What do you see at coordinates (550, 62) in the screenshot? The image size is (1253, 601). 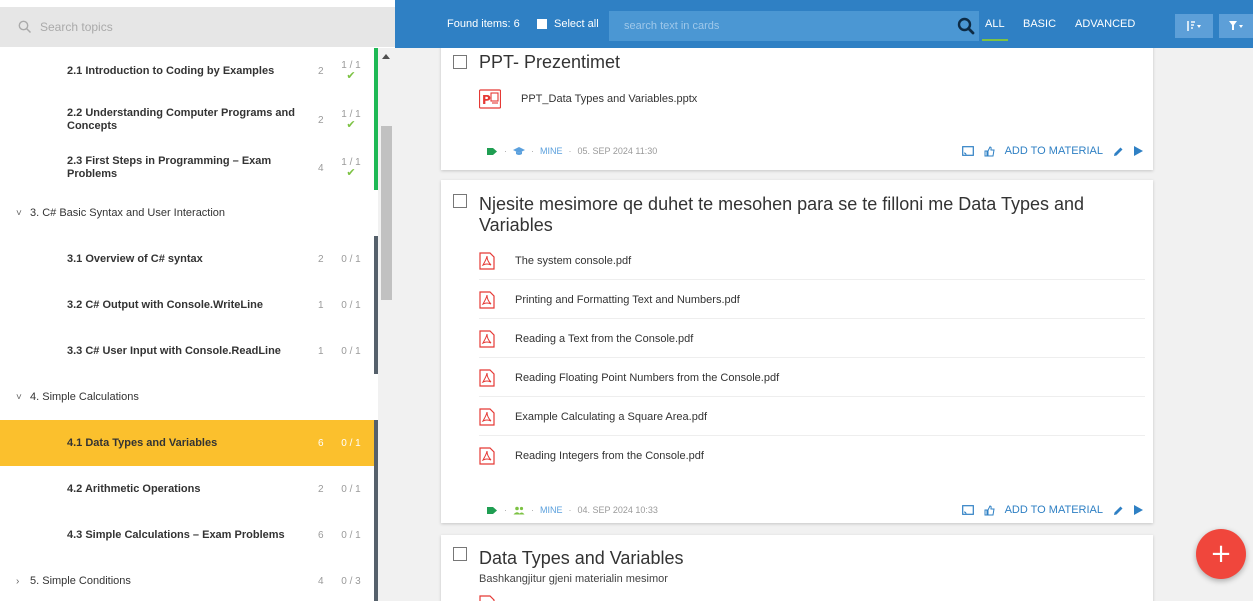 I see `card-title: PPT- Prezentimet` at bounding box center [550, 62].